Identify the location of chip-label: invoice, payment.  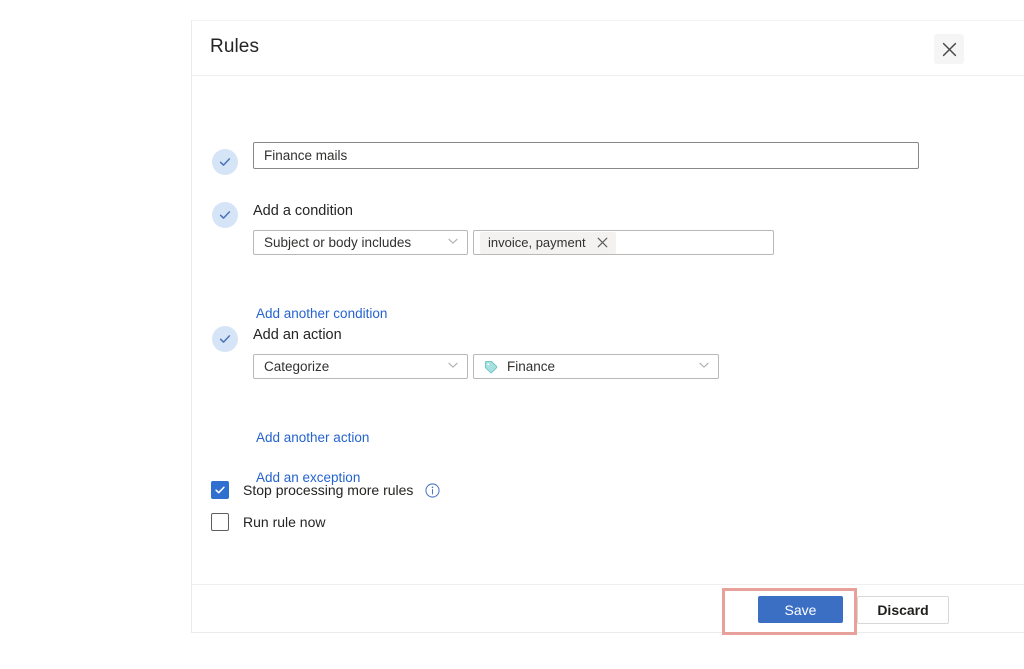
(537, 242).